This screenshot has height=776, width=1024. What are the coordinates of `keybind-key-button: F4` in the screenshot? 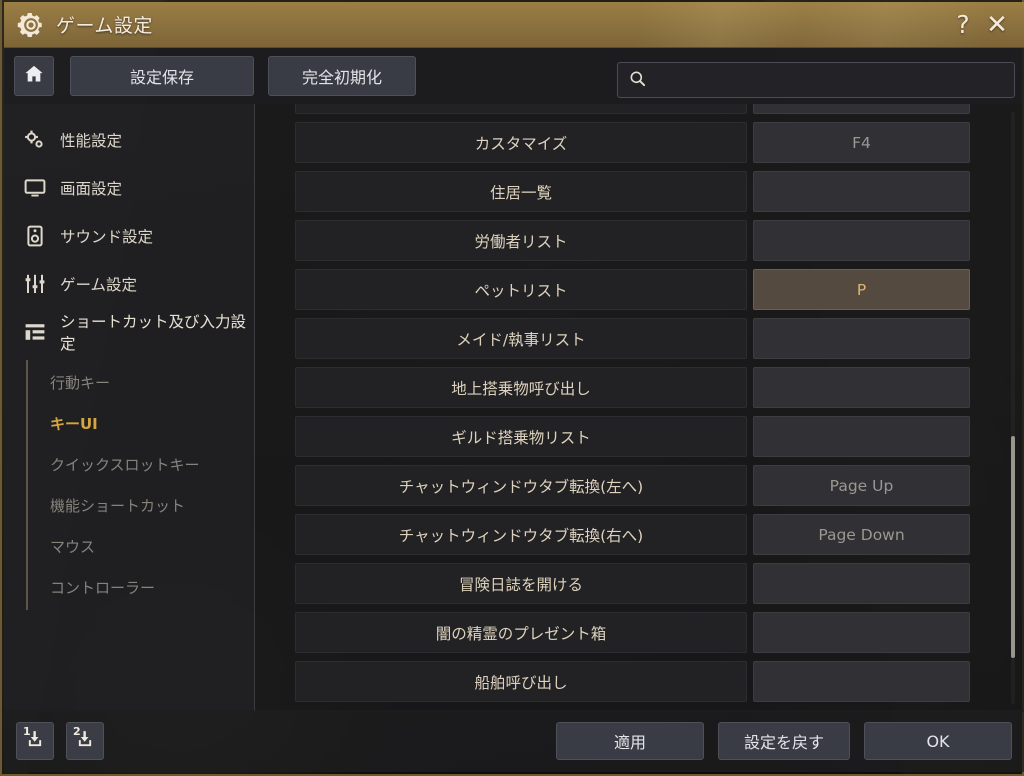 It's located at (861, 142).